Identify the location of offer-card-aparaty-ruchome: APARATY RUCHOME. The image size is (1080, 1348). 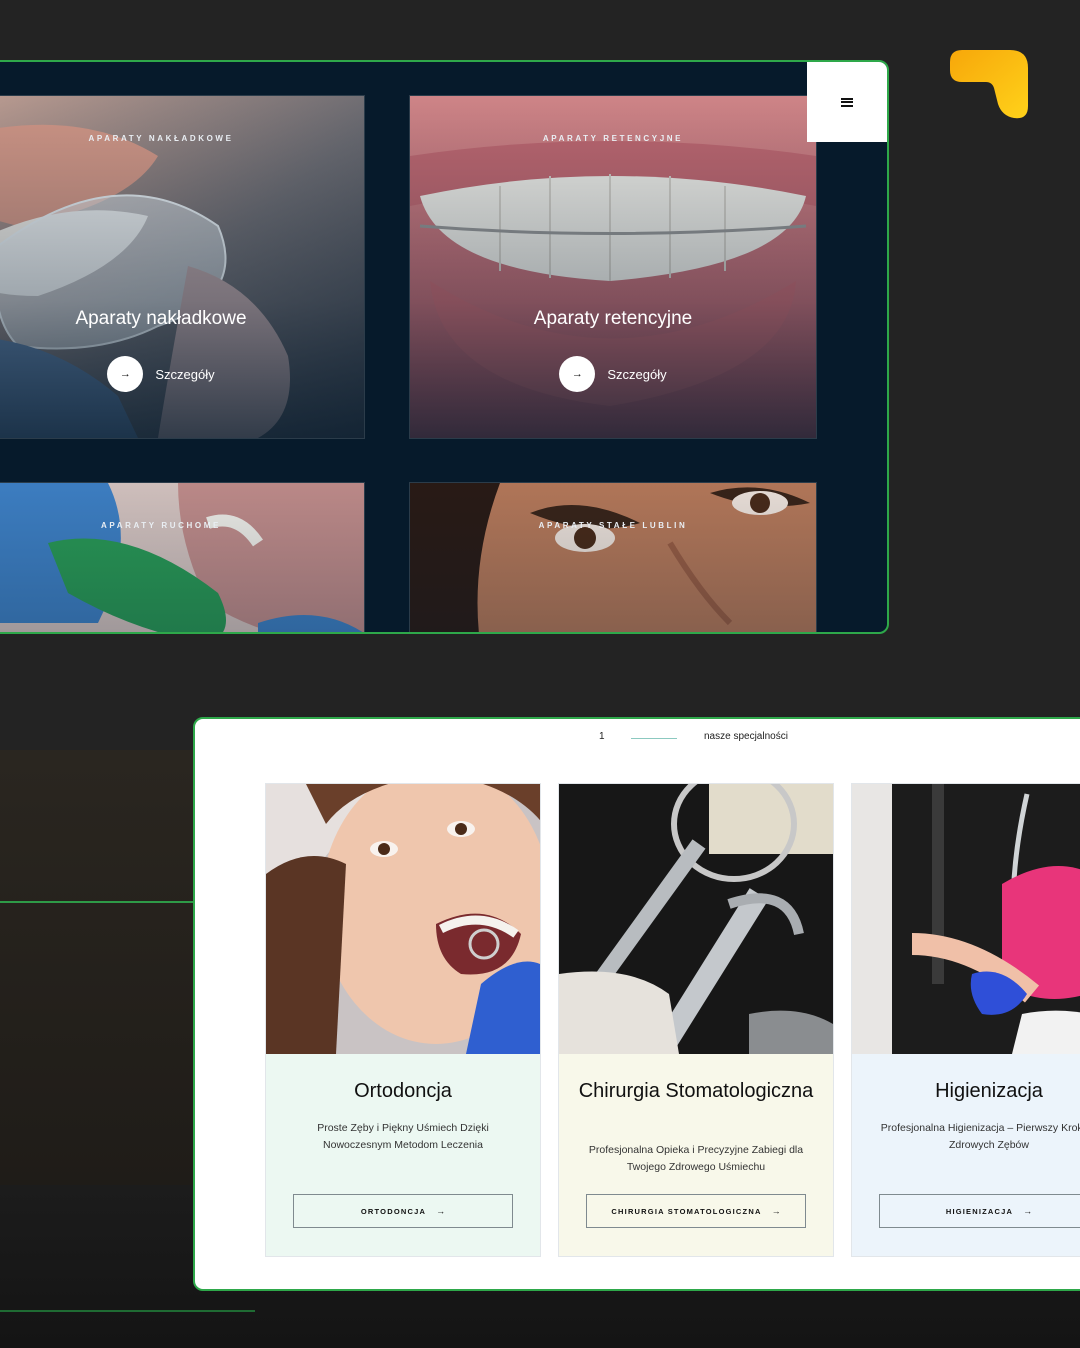
(182, 557).